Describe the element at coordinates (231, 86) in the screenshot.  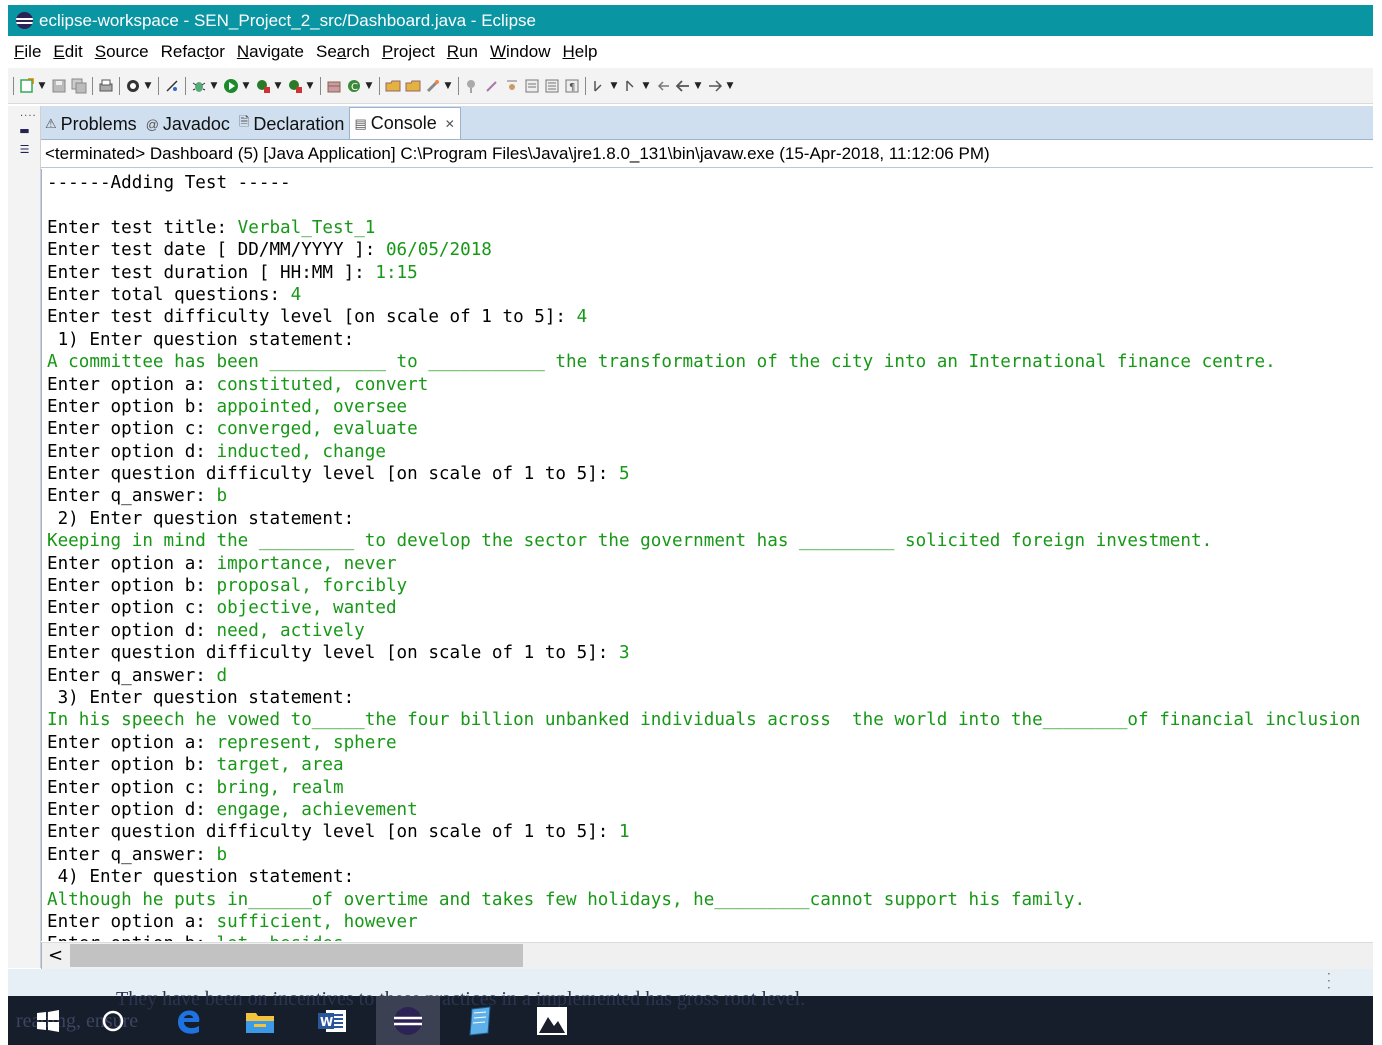
I see `run-icon` at that location.